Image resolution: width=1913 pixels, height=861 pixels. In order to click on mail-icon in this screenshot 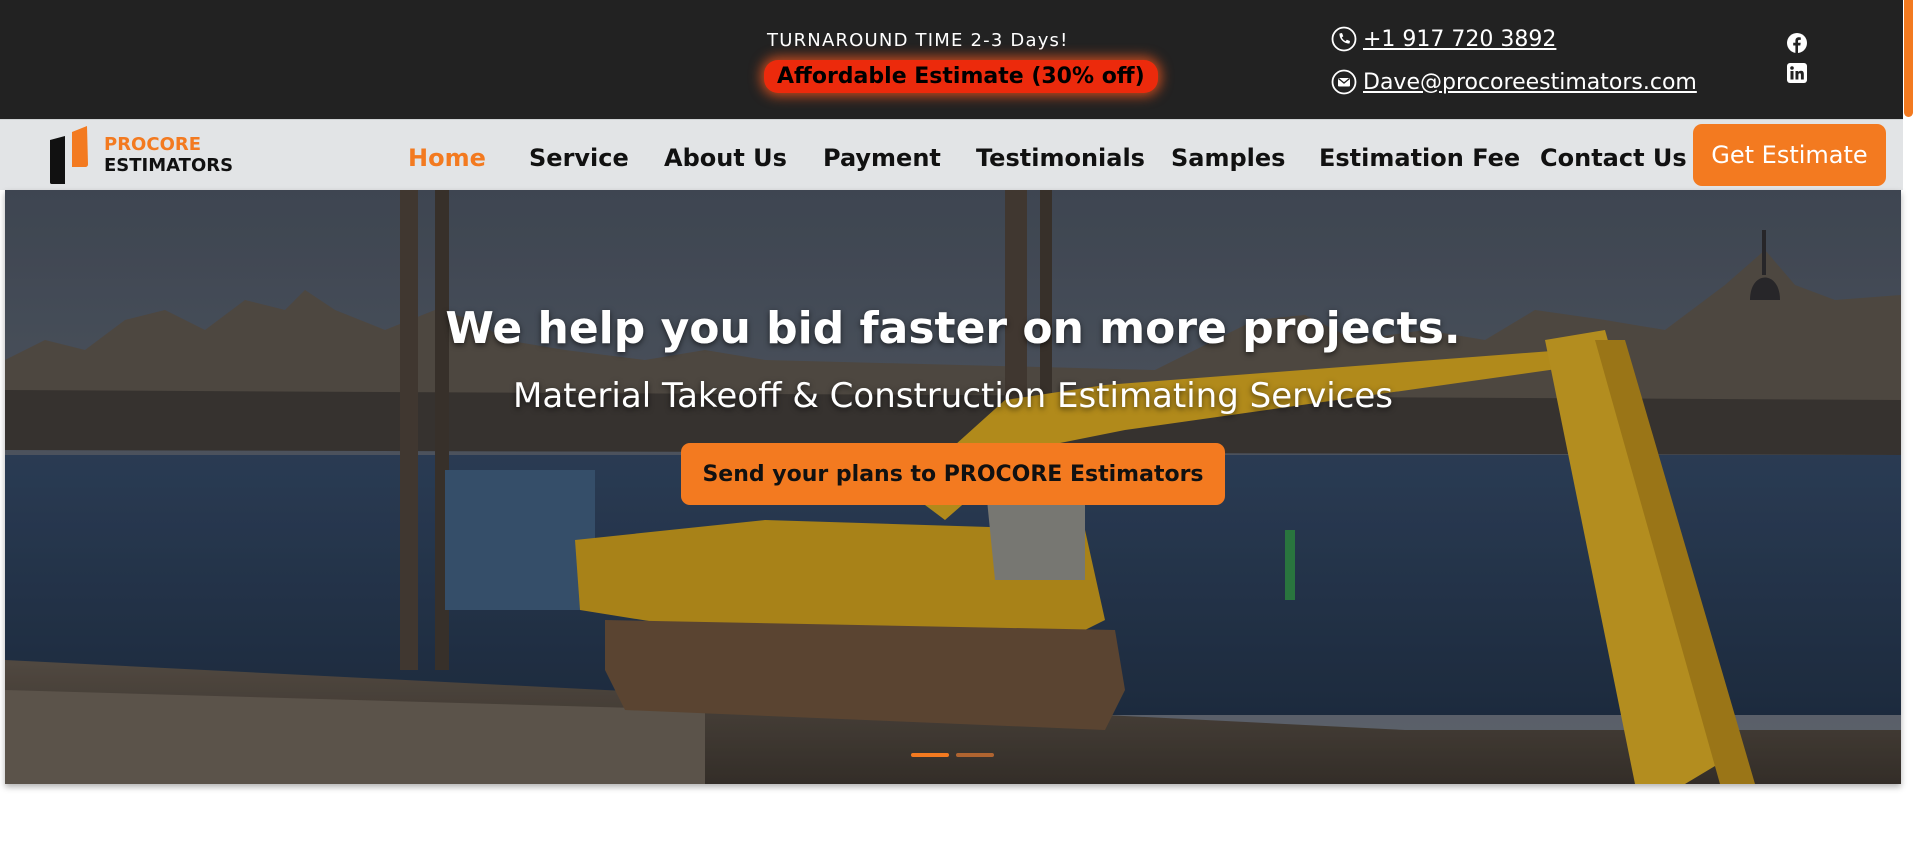, I will do `click(1344, 82)`.